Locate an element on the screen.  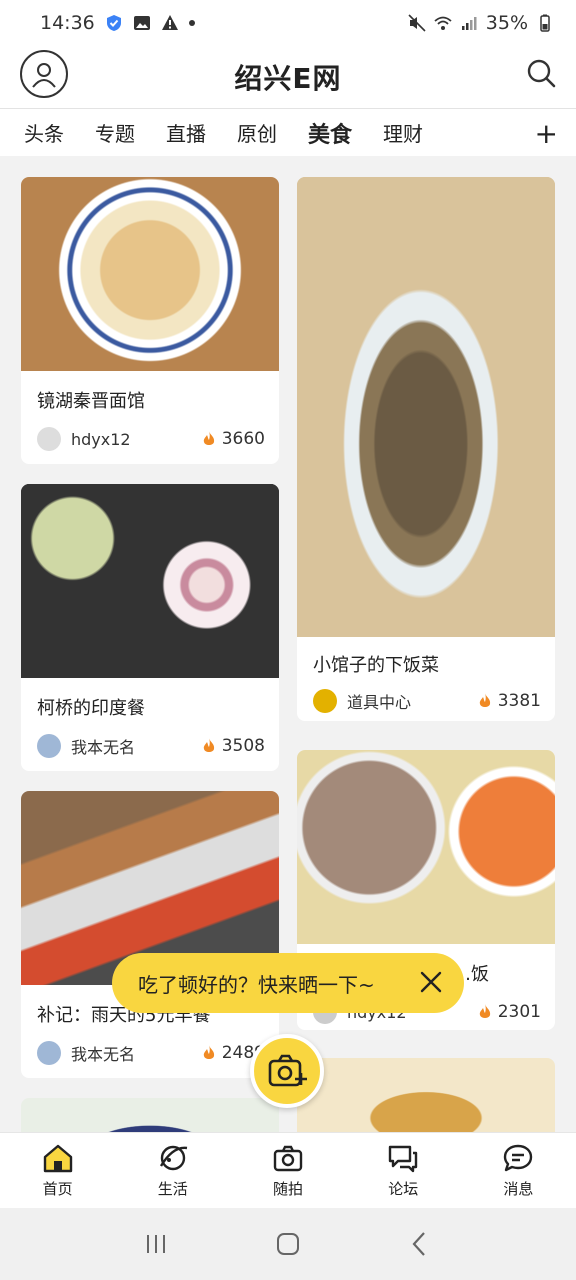
post-meta: 我本无名 3508 is located at coordinates (151, 746).